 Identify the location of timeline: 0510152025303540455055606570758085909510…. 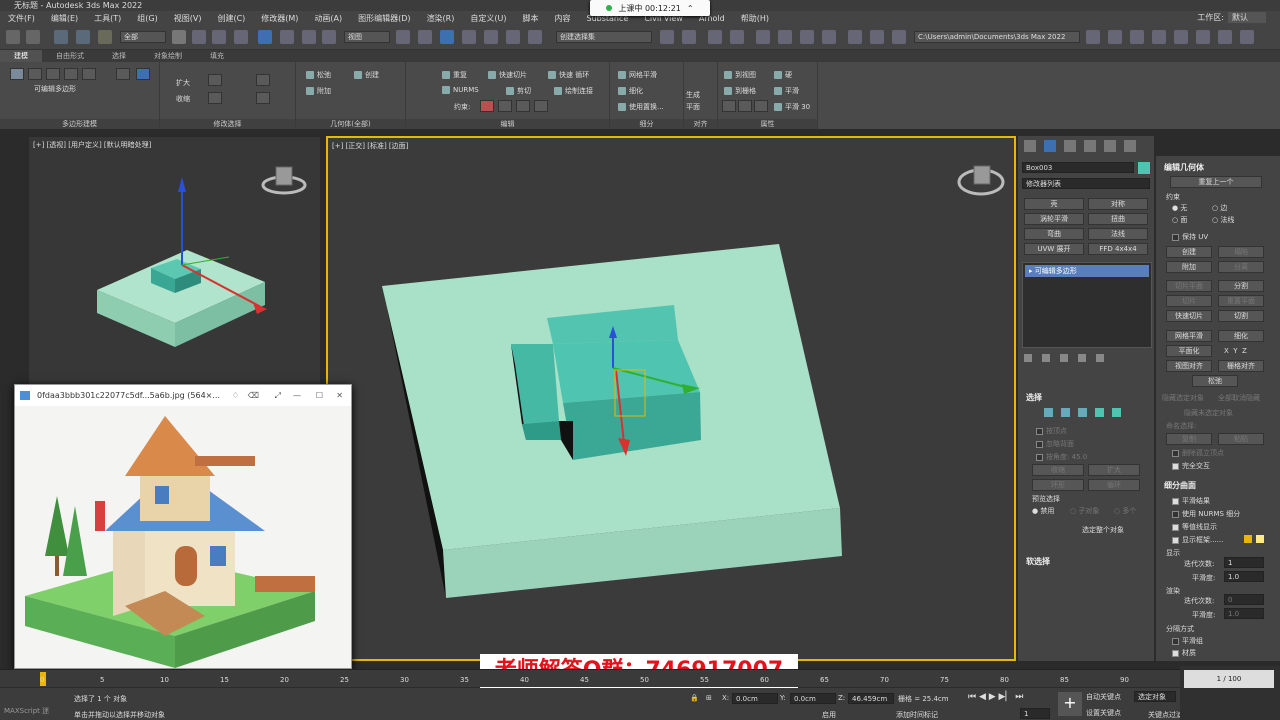
(626, 678).